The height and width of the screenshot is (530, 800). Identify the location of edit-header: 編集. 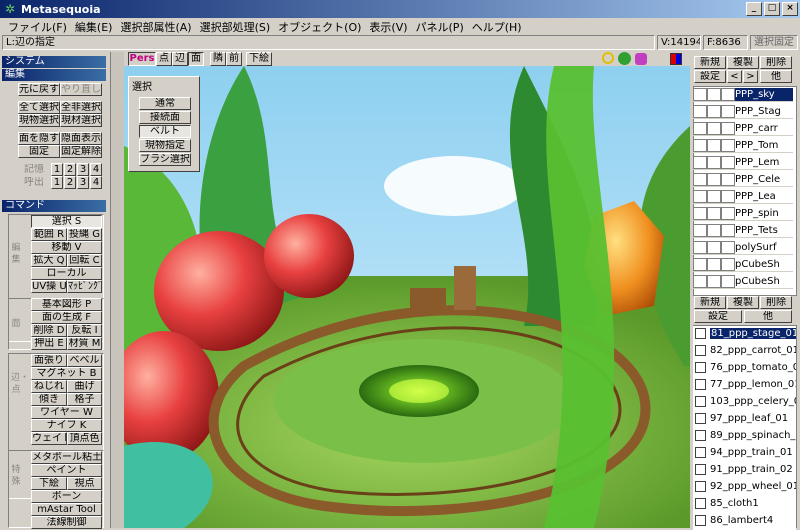
(54, 75).